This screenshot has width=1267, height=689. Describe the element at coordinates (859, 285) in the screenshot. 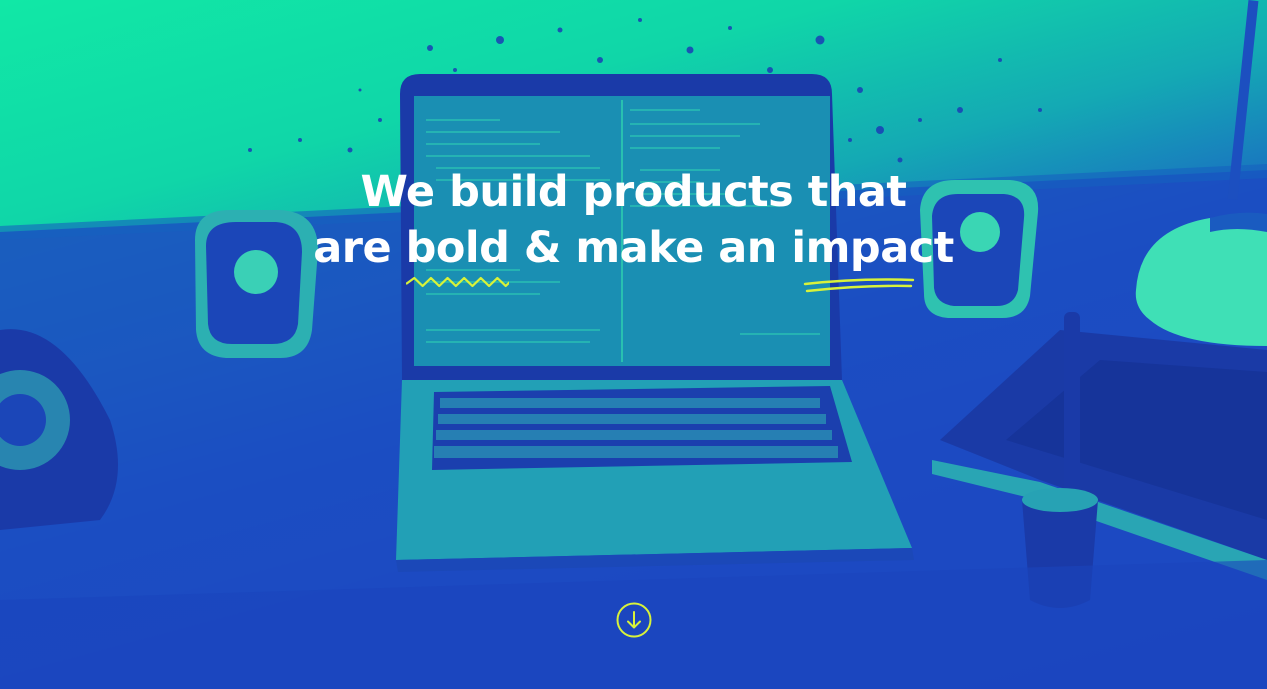

I see `double-underline-icon` at that location.